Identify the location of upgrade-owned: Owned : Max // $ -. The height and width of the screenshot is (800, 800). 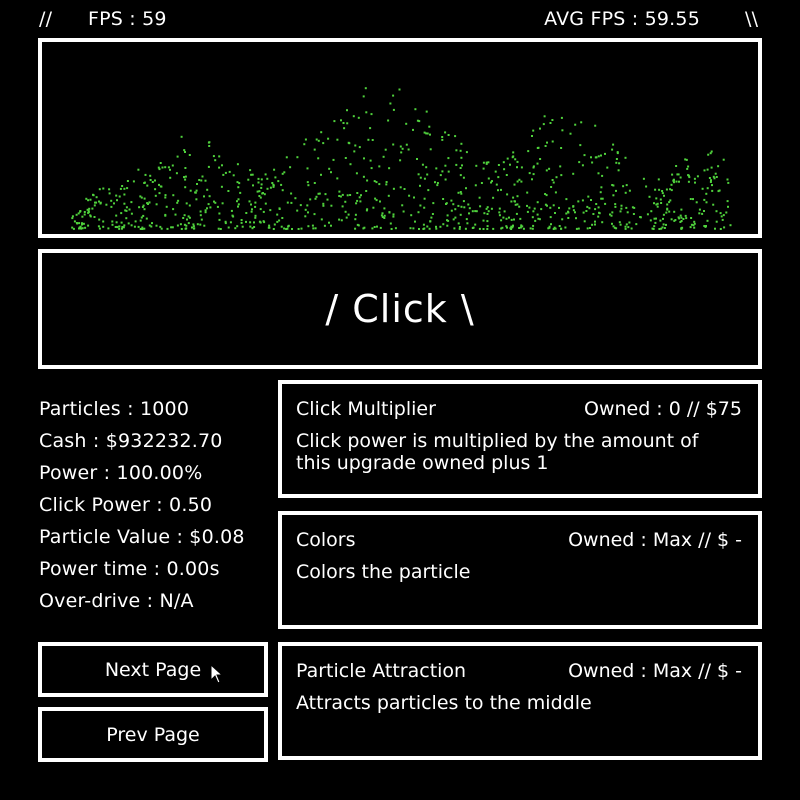
(655, 540).